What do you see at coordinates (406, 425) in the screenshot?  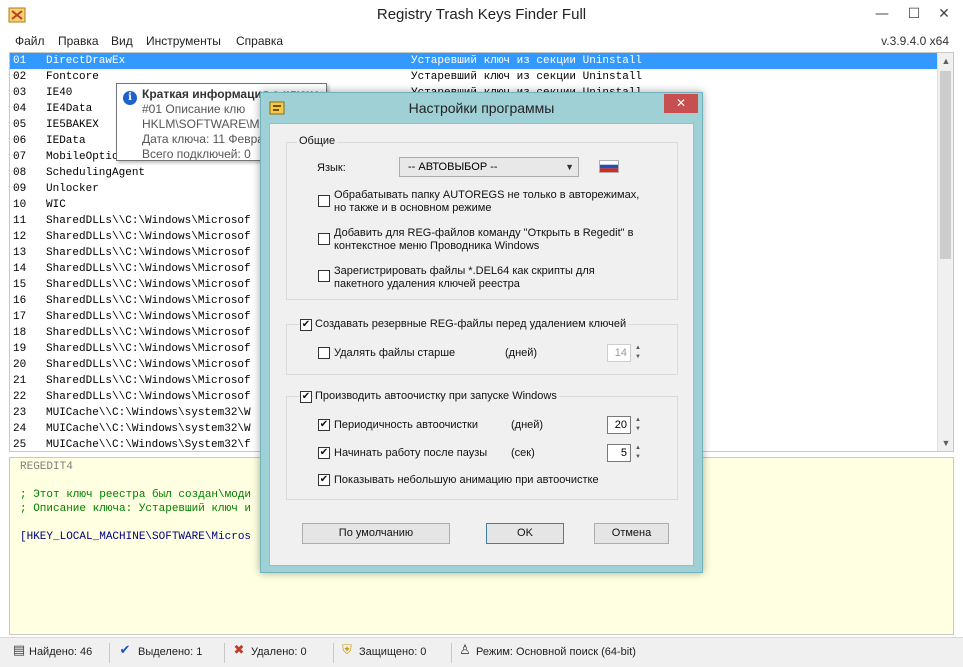 I see `period-label: Периодичность автоочистки` at bounding box center [406, 425].